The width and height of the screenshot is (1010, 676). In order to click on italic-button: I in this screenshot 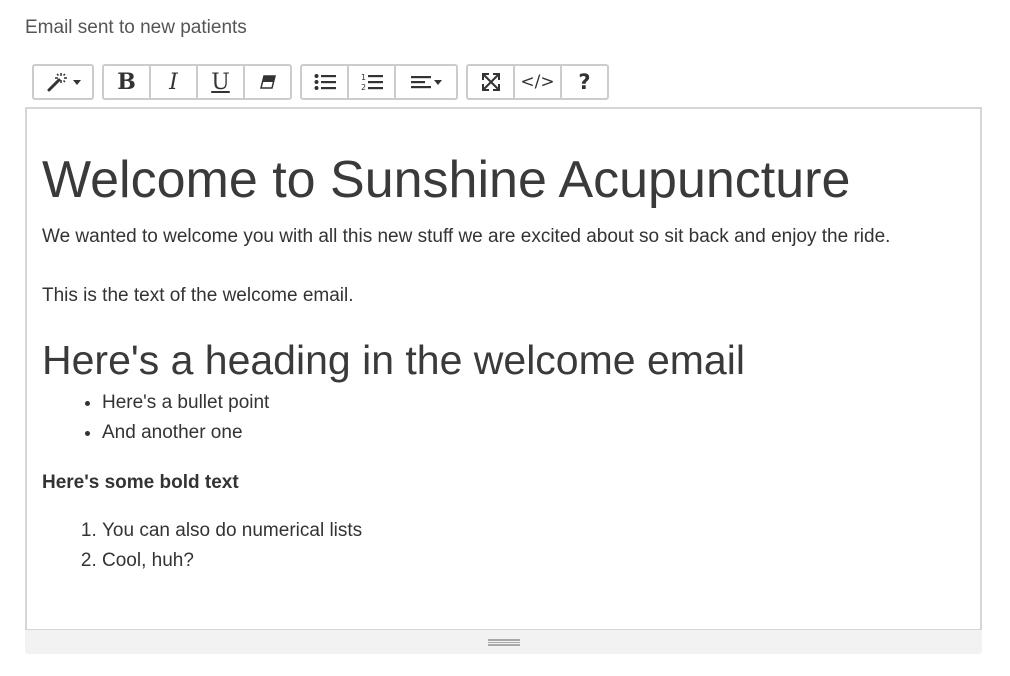, I will do `click(173, 82)`.